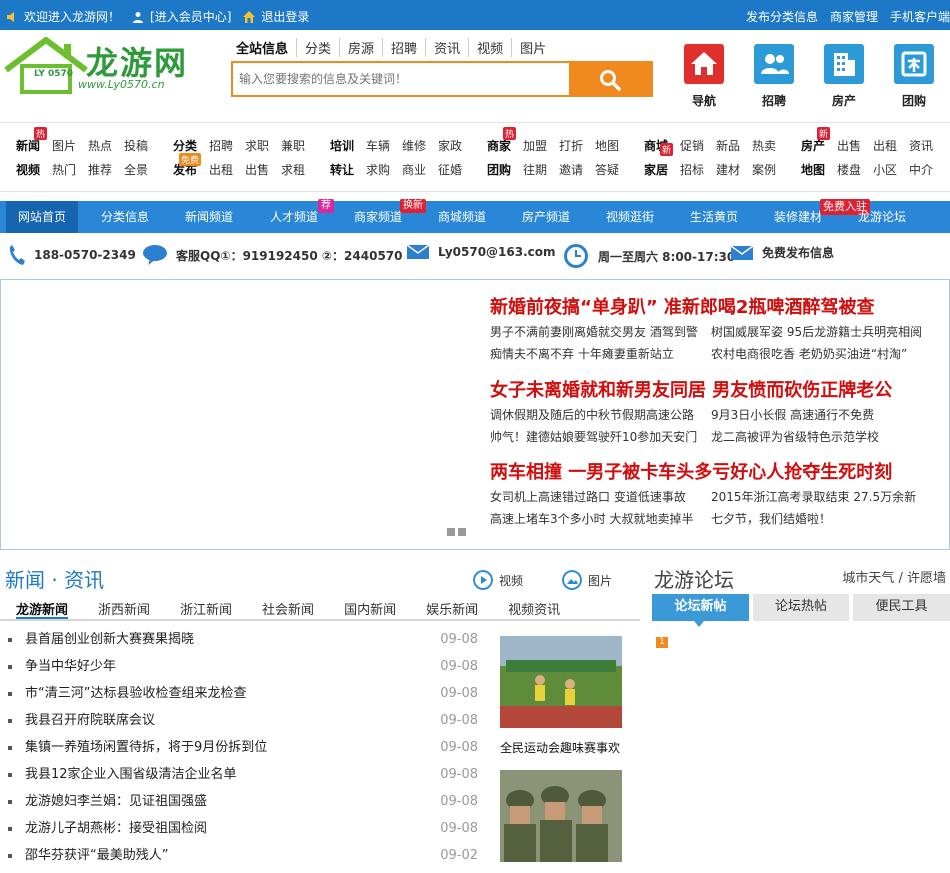 This screenshot has width=950, height=873. Describe the element at coordinates (809, 353) in the screenshot. I see `headline-1-sub-4: 农村电商很吃香 老奶奶买油进“村淘”` at that location.